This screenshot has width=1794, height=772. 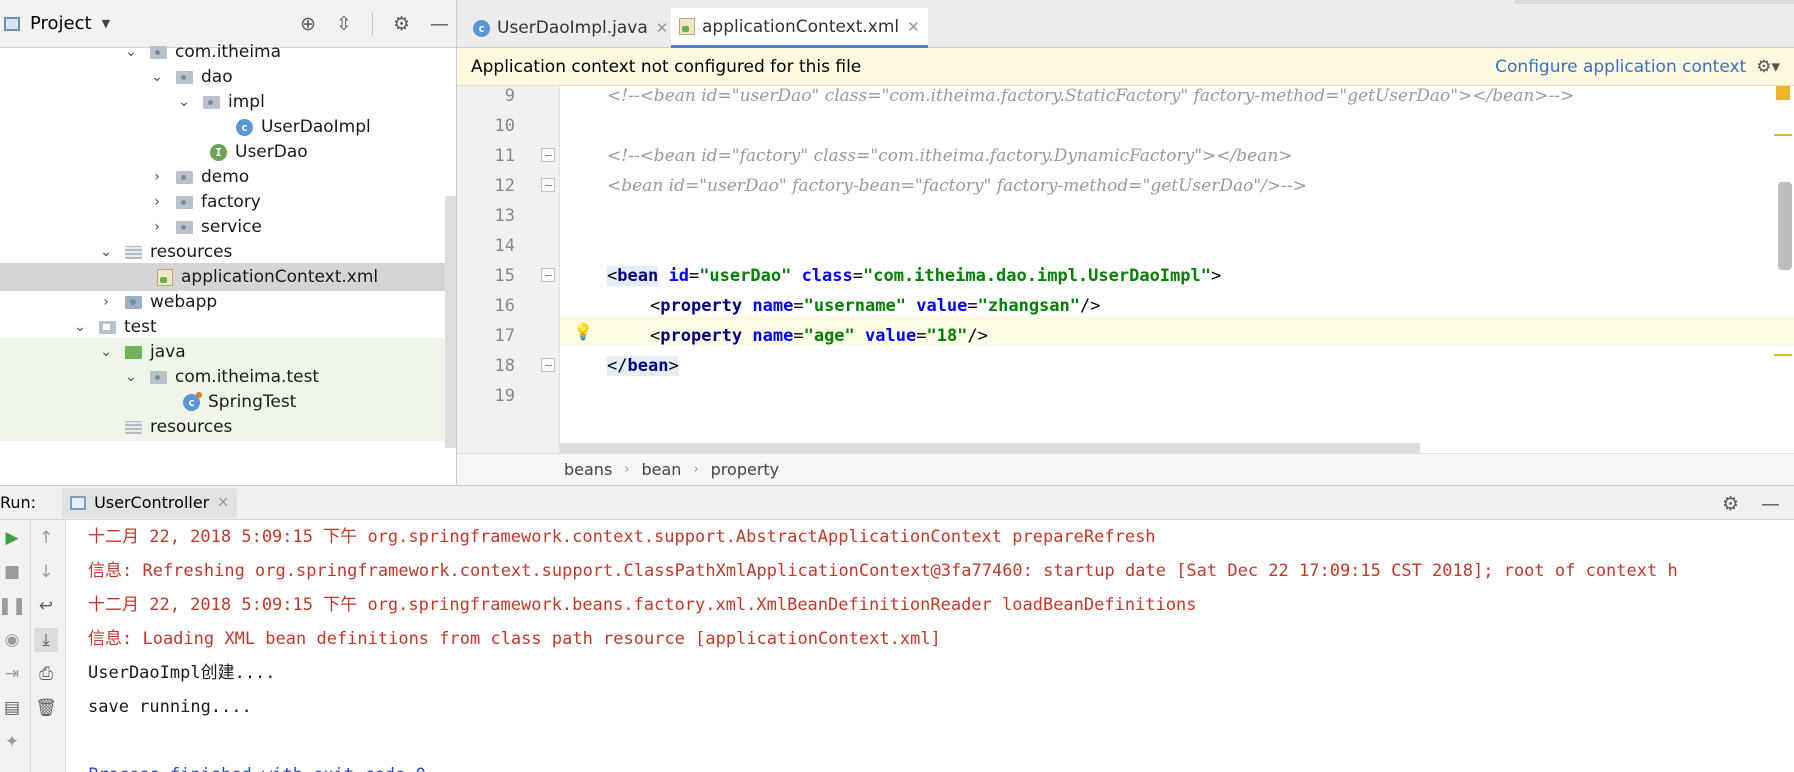 I want to click on line-number: 16, so click(x=504, y=306).